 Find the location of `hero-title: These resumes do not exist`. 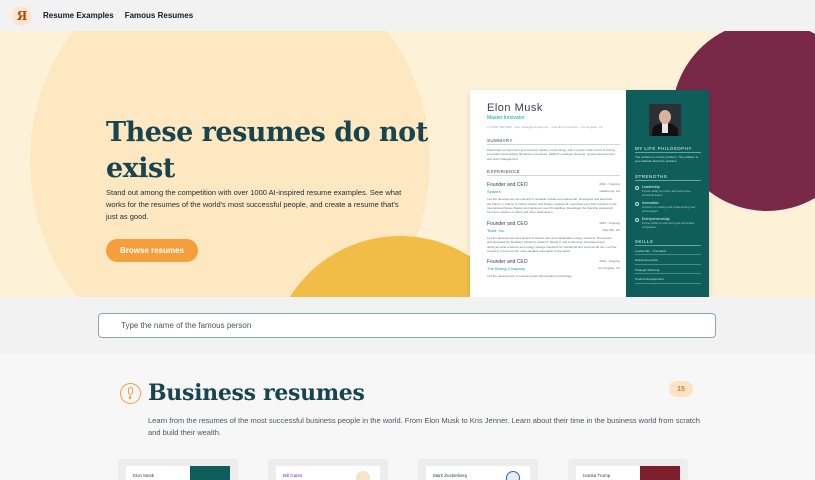

hero-title: These resumes do not exist is located at coordinates (267, 150).